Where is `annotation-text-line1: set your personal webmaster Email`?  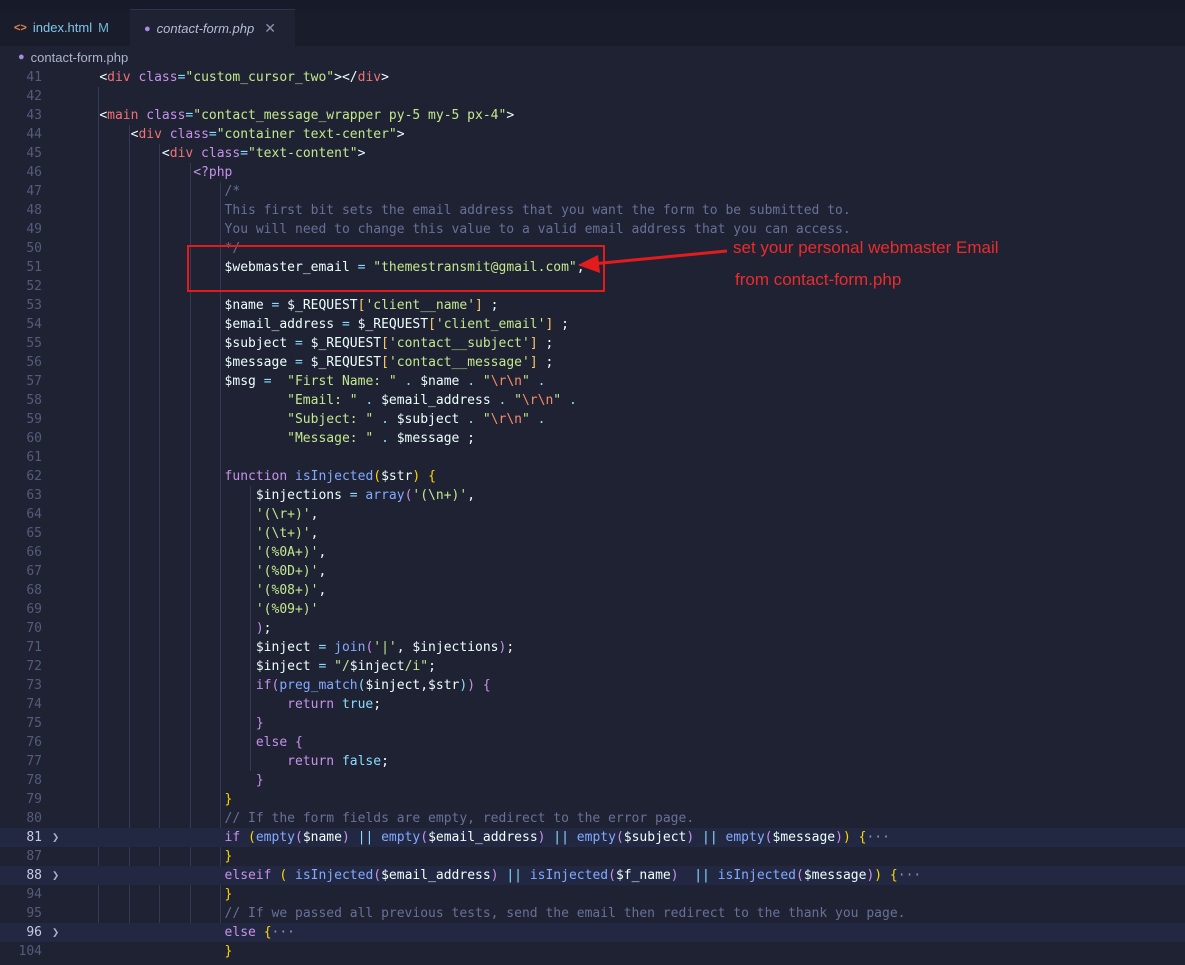
annotation-text-line1: set your personal webmaster Email is located at coordinates (866, 247).